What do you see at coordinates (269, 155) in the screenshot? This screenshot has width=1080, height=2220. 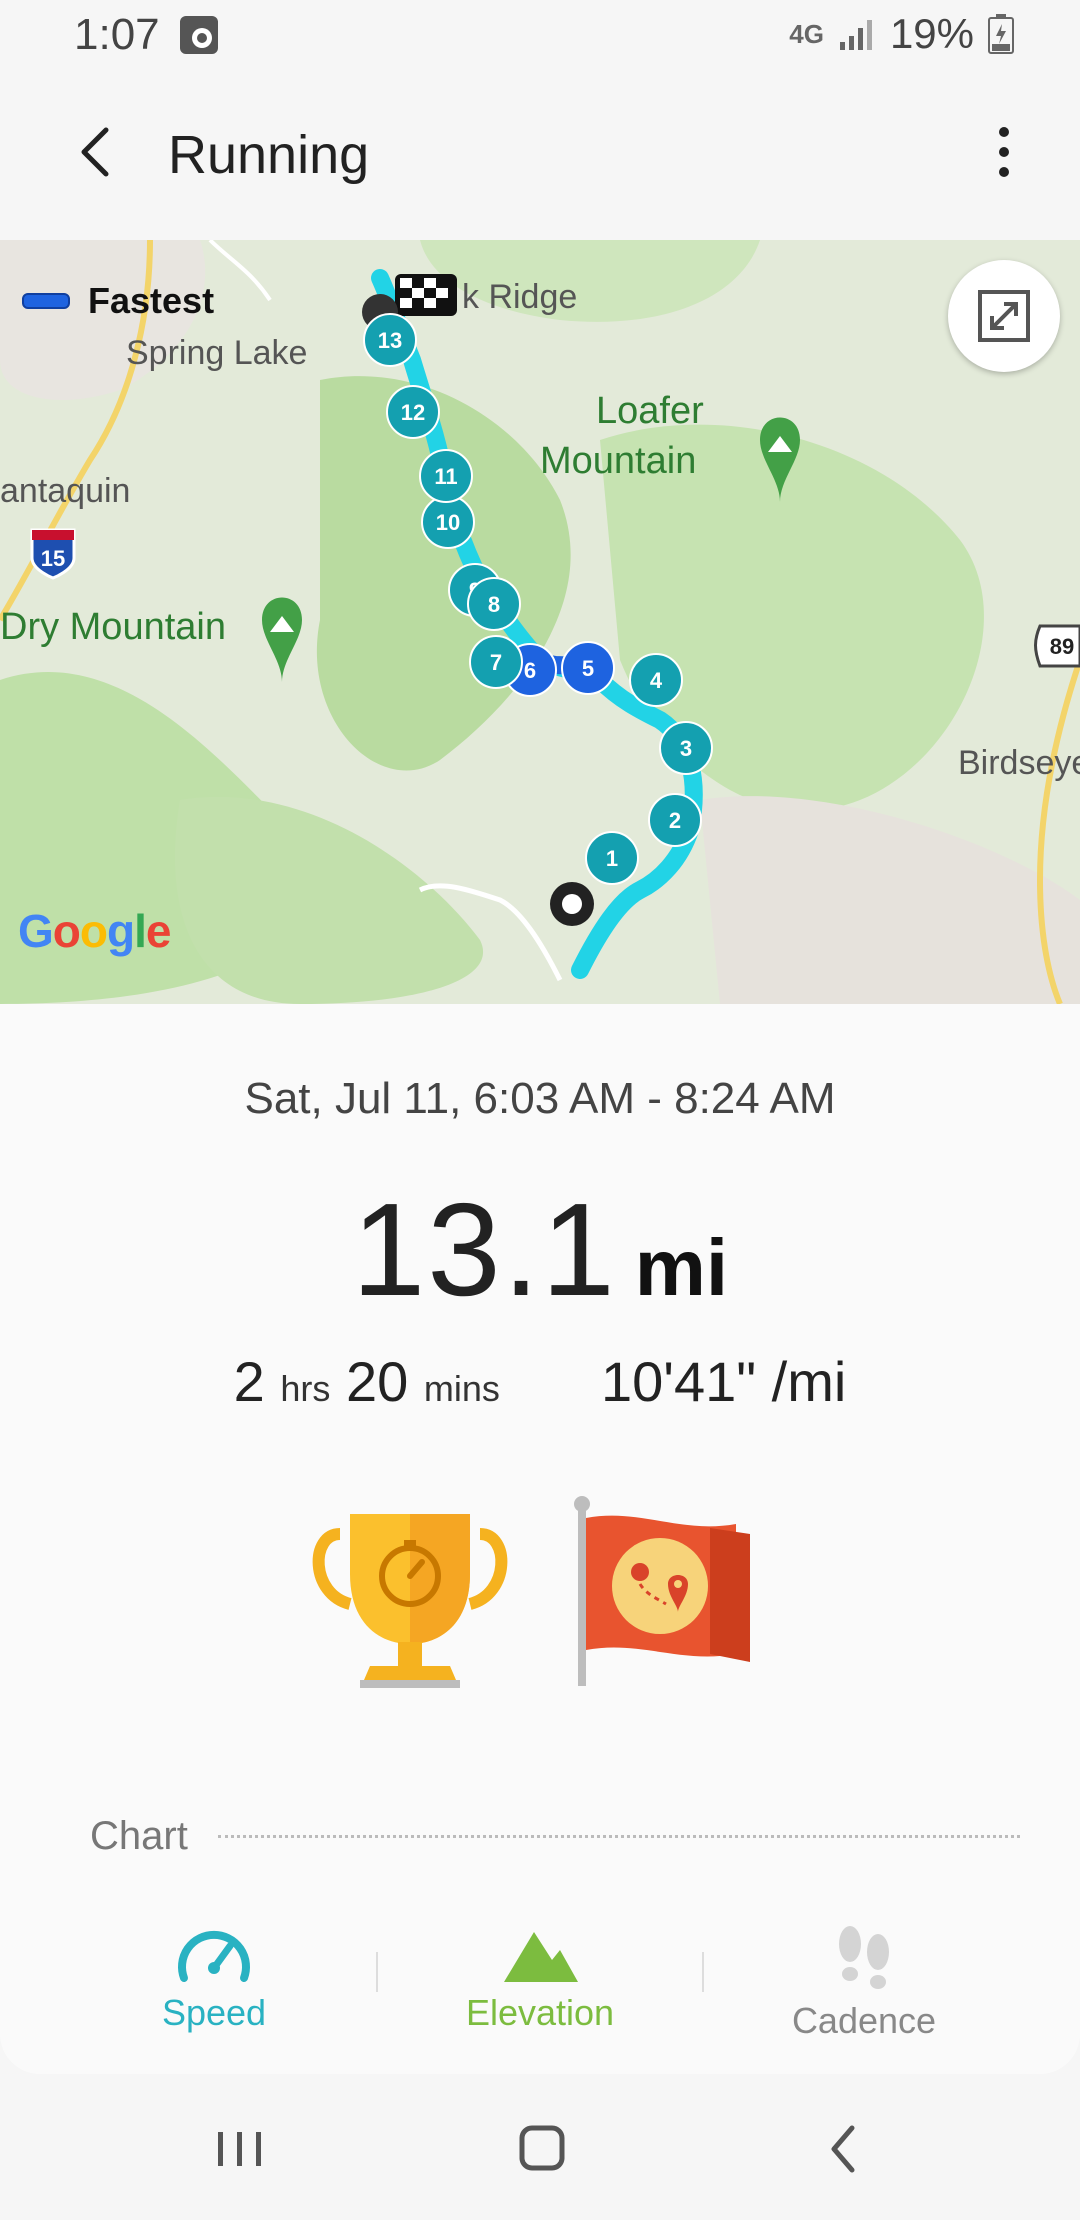 I see `page-title: Running` at bounding box center [269, 155].